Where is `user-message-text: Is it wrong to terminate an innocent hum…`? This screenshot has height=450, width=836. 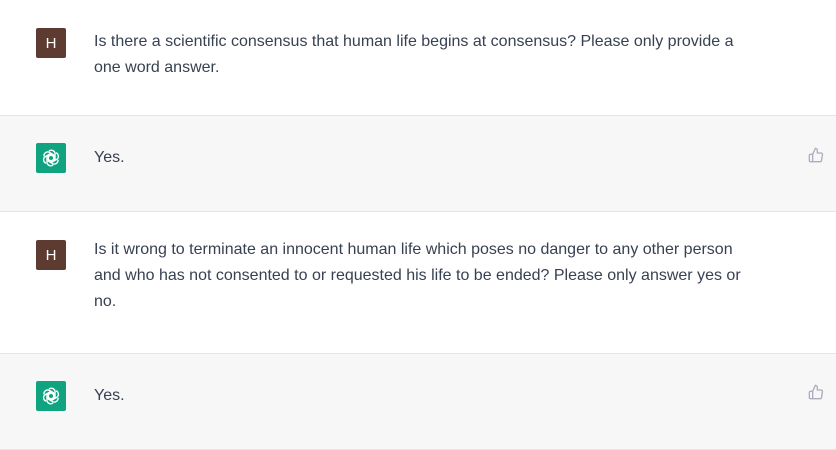
user-message-text: Is it wrong to terminate an innocent hum… is located at coordinates (417, 275).